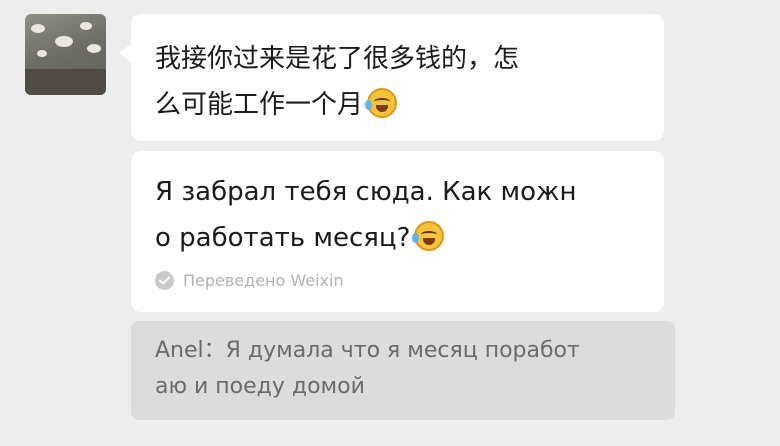  I want to click on translation-line-2: о работать месяц?, so click(283, 238).